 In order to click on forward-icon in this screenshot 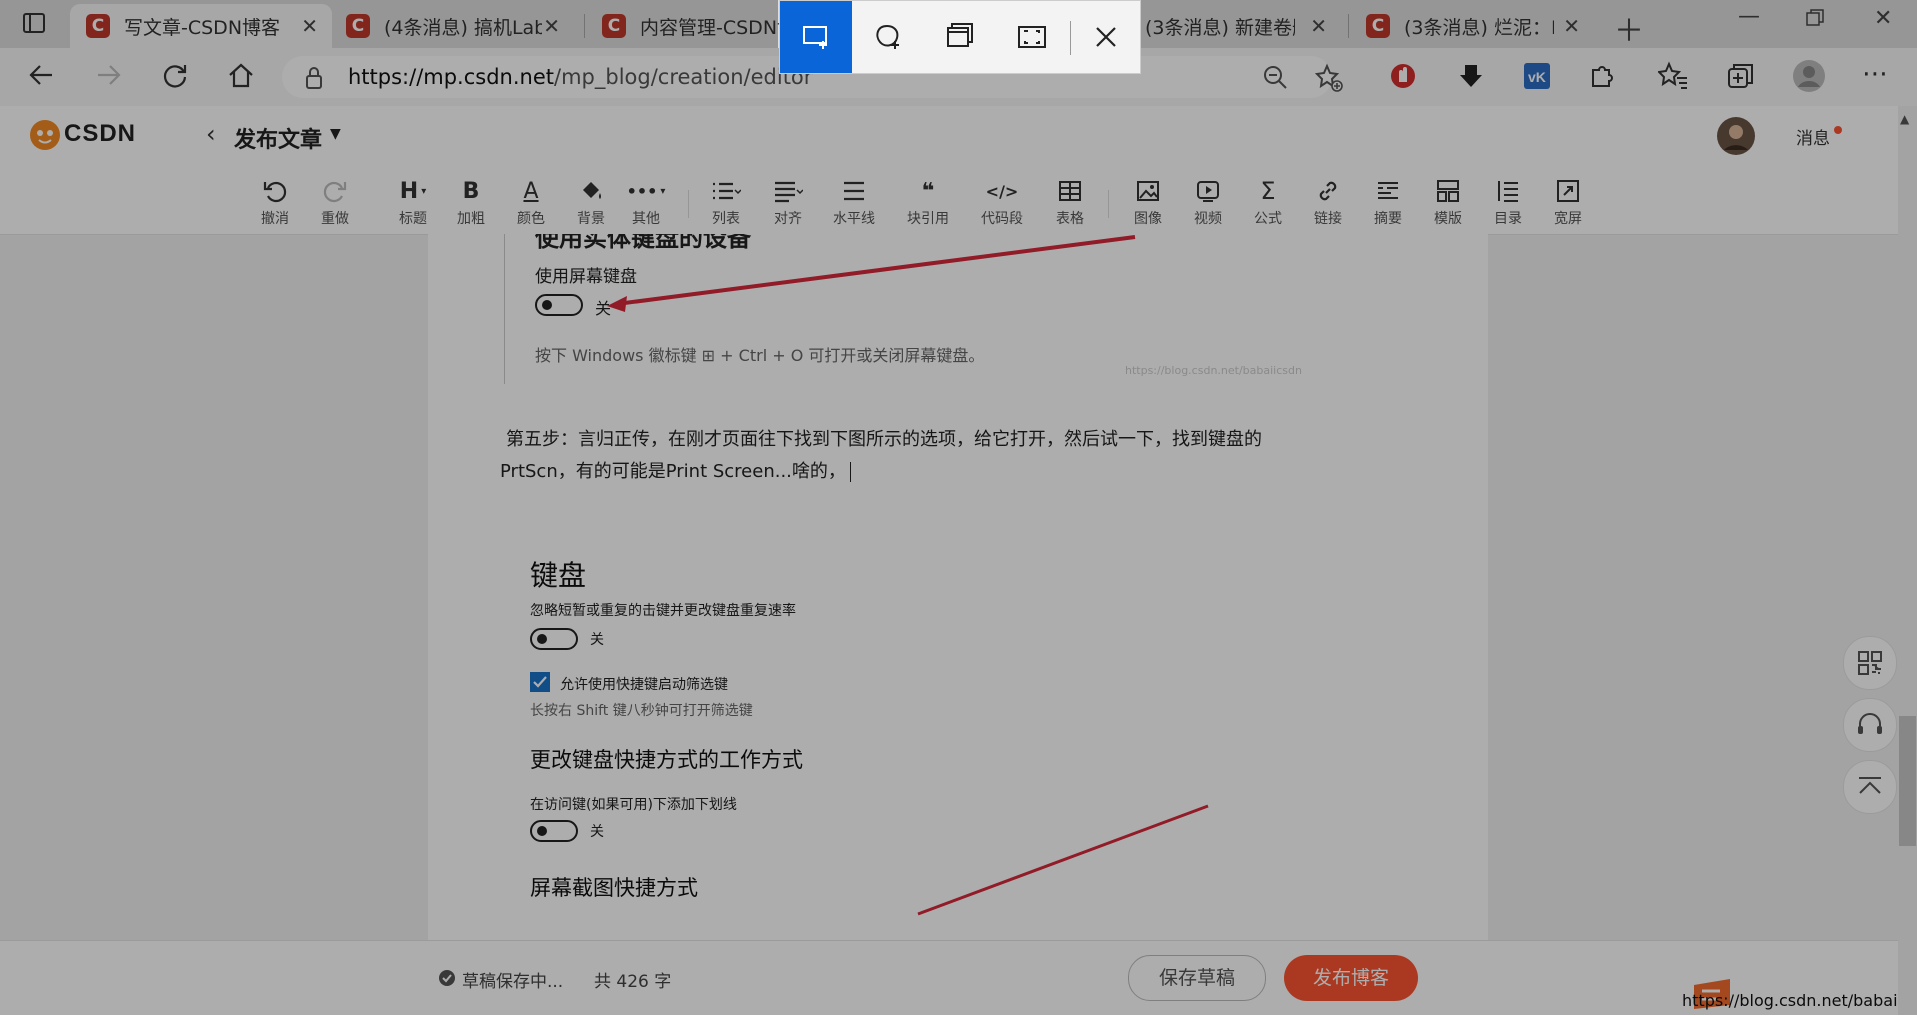, I will do `click(109, 78)`.